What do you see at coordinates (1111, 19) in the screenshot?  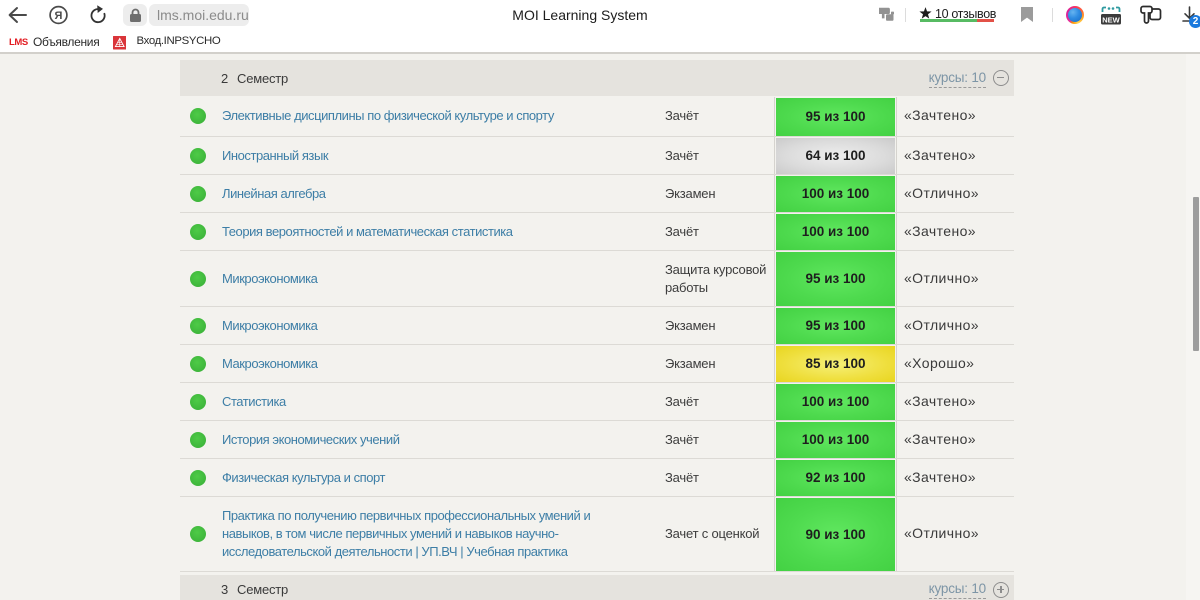 I see `svg-text: NEW` at bounding box center [1111, 19].